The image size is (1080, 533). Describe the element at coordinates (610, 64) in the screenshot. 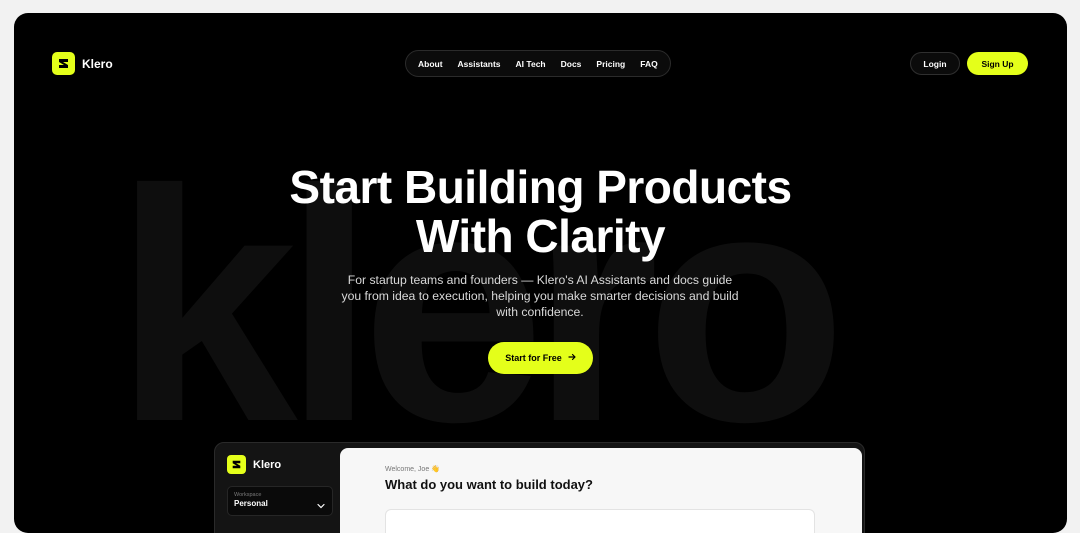

I see `nav-item-pricing: Pricing` at that location.